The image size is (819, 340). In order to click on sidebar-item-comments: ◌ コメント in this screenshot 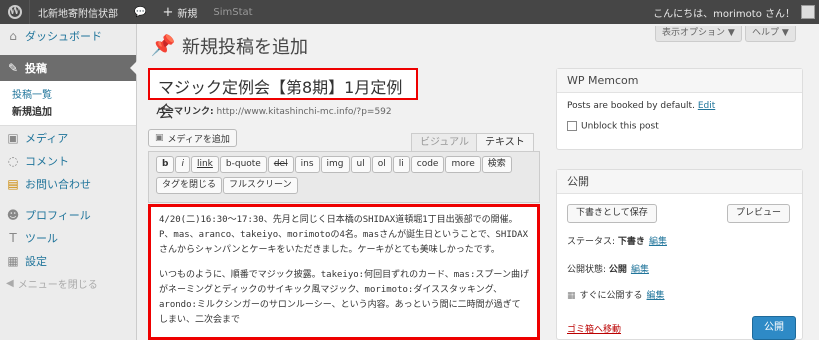, I will do `click(68, 160)`.